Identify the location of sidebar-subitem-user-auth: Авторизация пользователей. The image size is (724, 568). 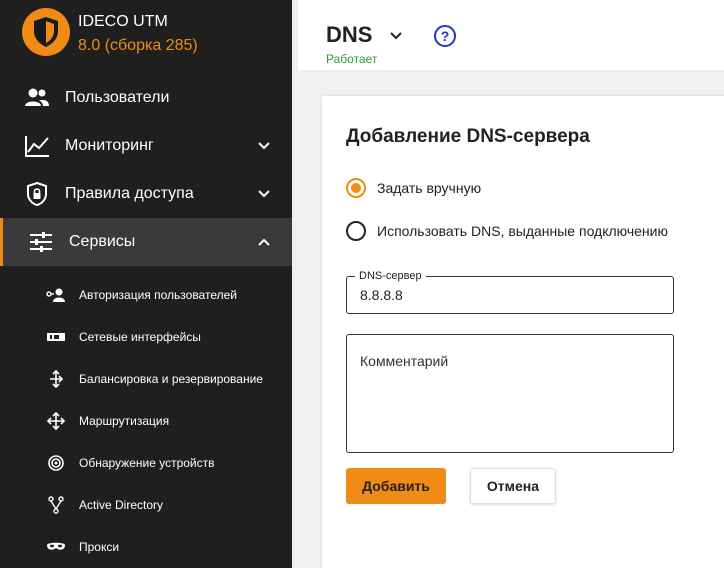
(146, 295).